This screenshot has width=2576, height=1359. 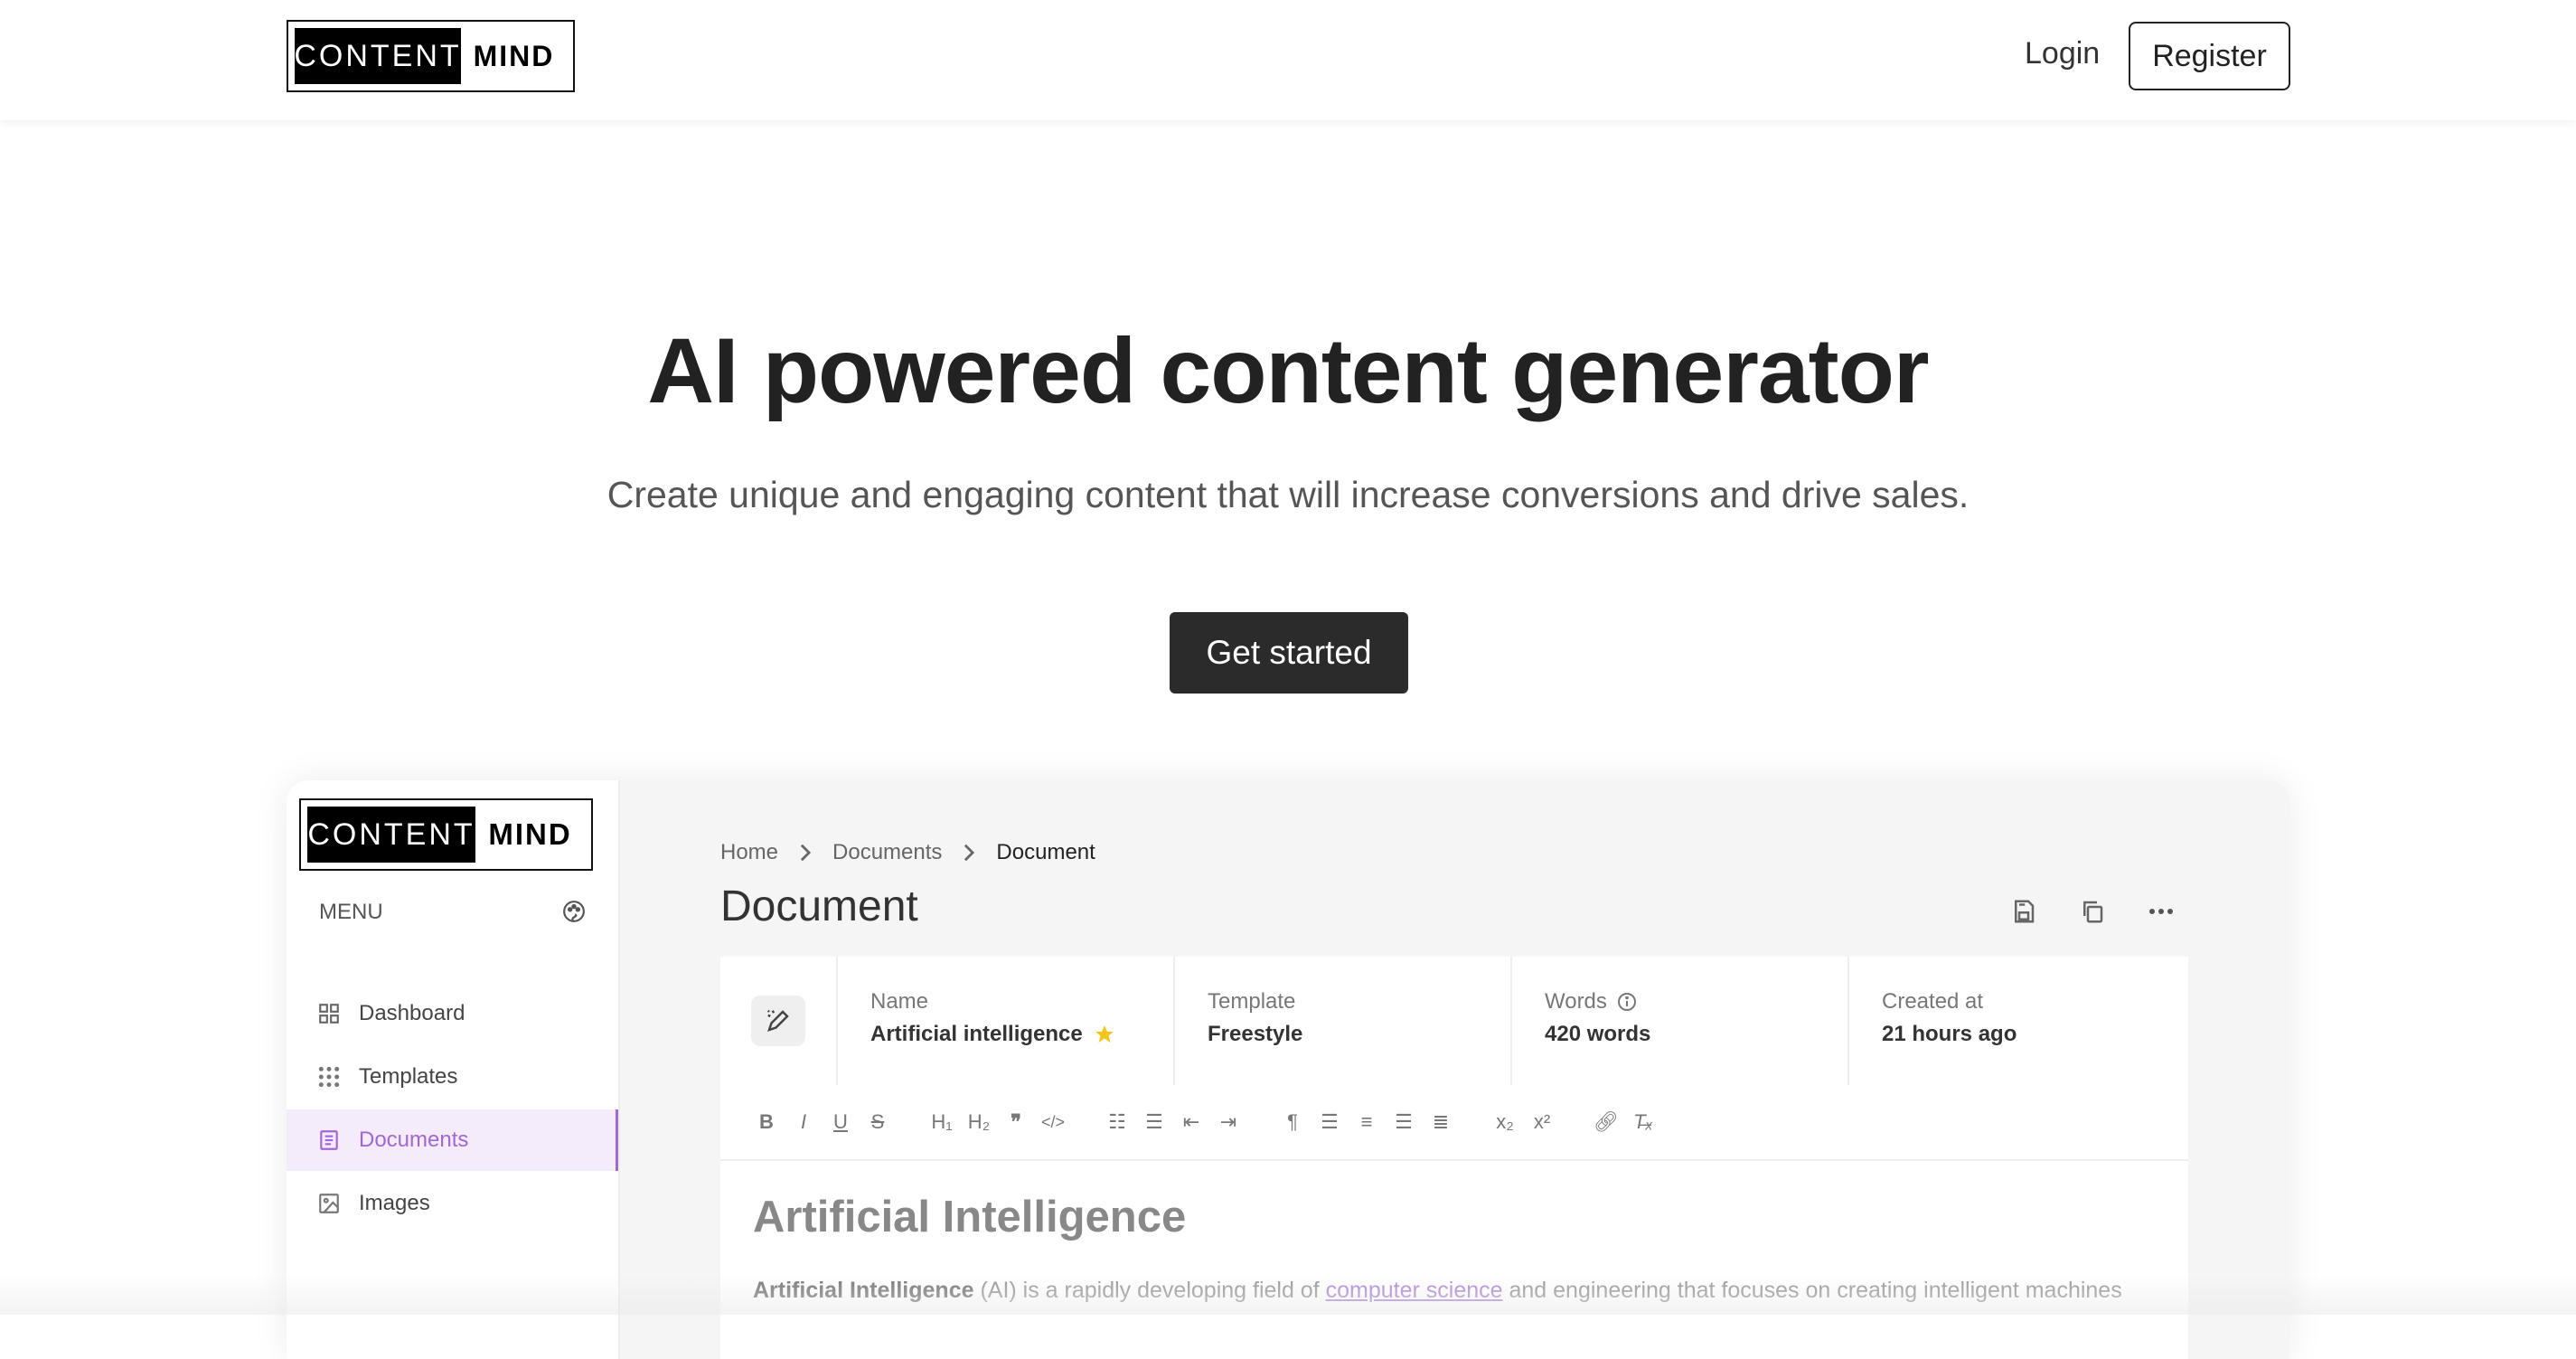 I want to click on document-icon, so click(x=329, y=1140).